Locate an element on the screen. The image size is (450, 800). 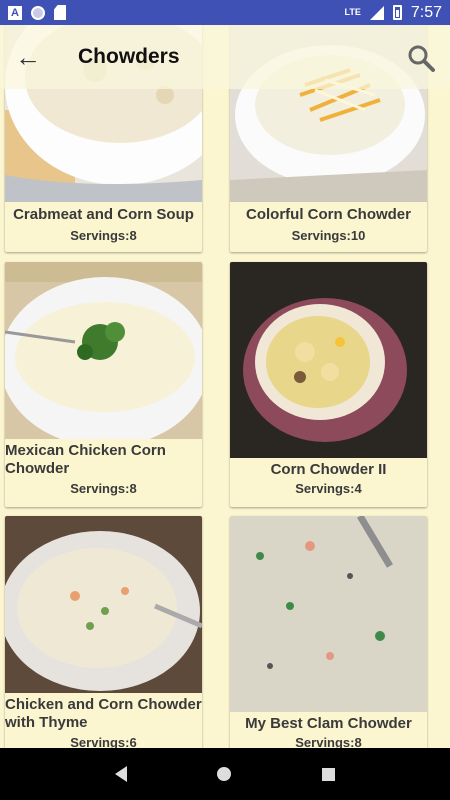
back-button: ← is located at coordinates (28, 57).